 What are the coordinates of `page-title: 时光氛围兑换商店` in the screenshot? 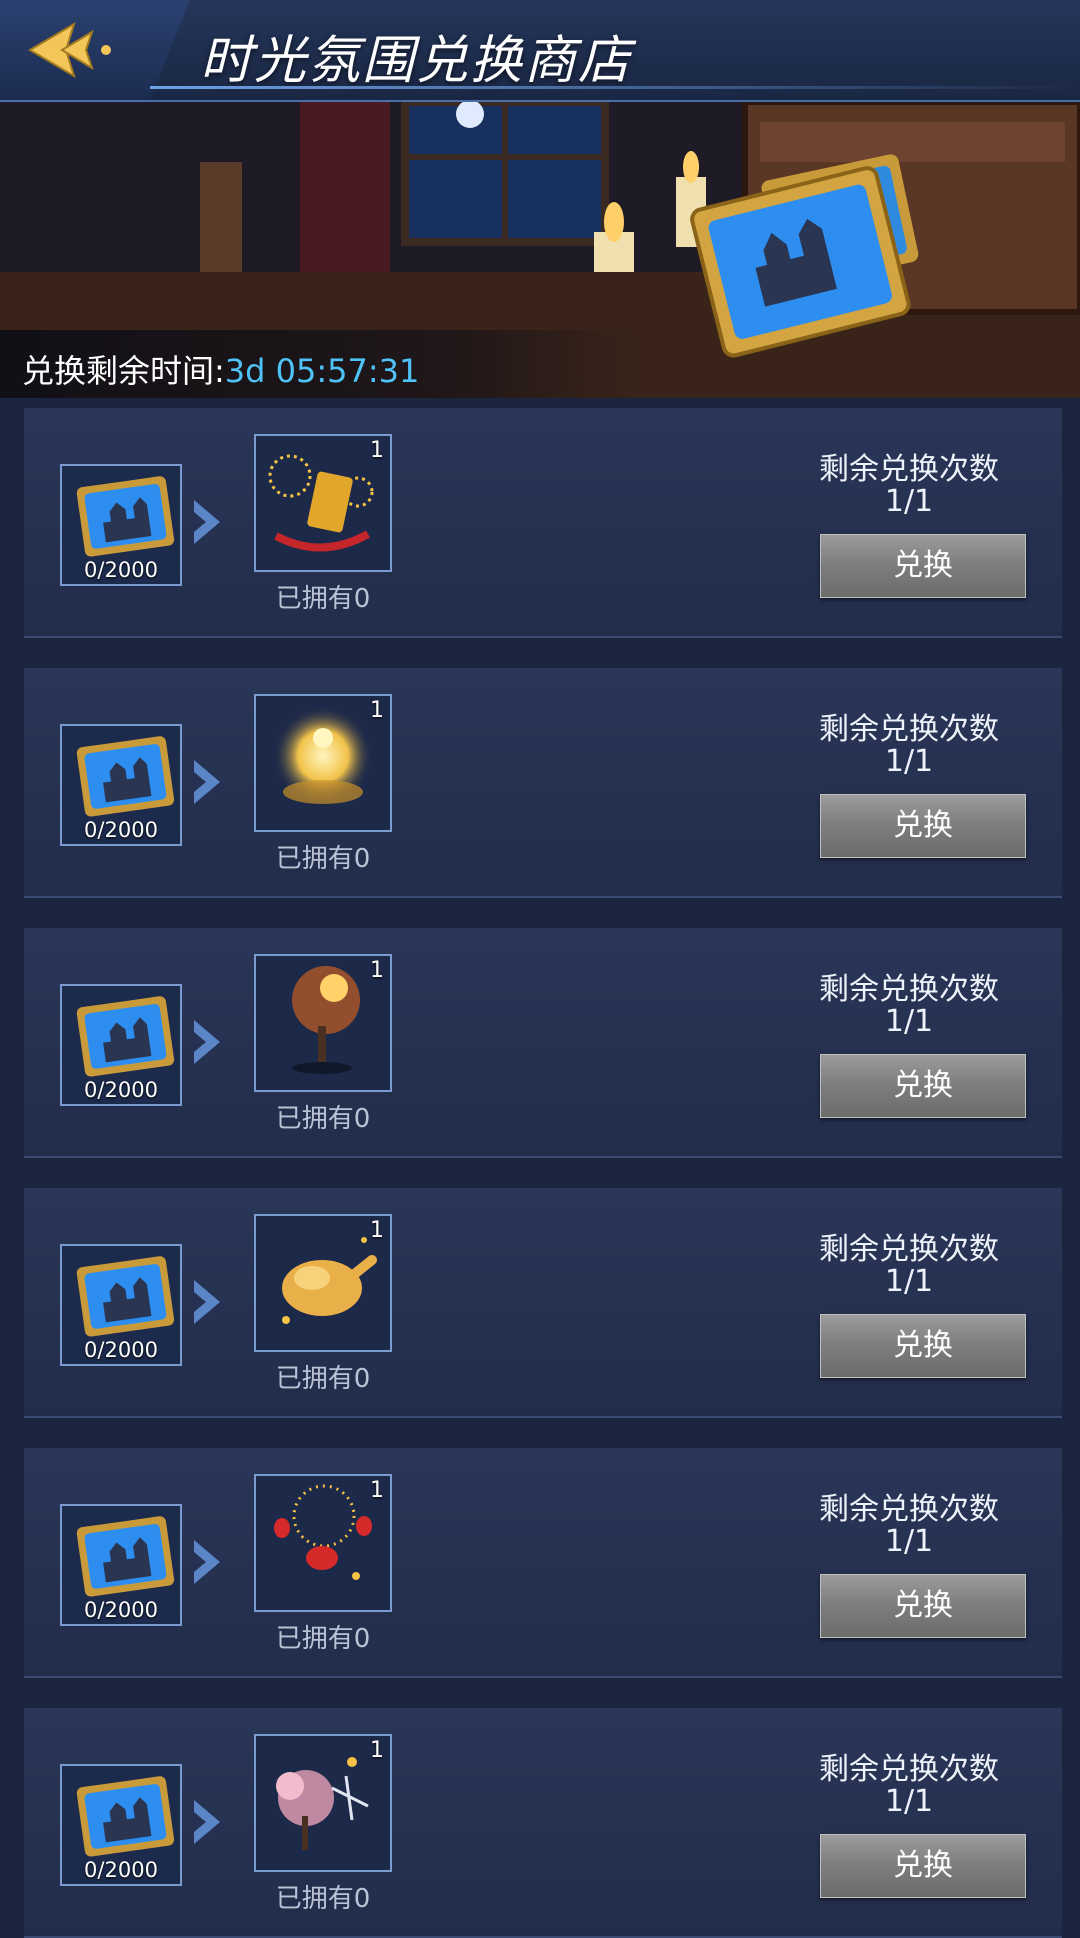 It's located at (416, 61).